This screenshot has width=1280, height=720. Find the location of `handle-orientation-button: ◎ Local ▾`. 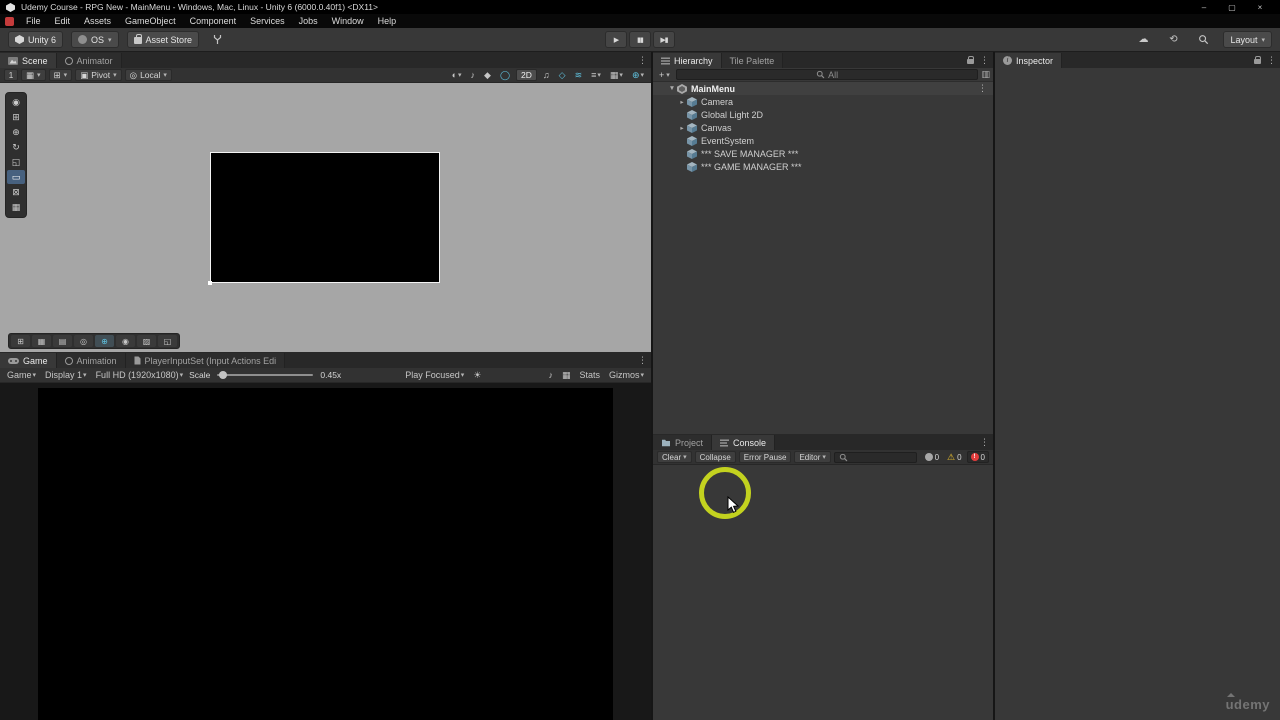

handle-orientation-button: ◎ Local ▾ is located at coordinates (148, 75).